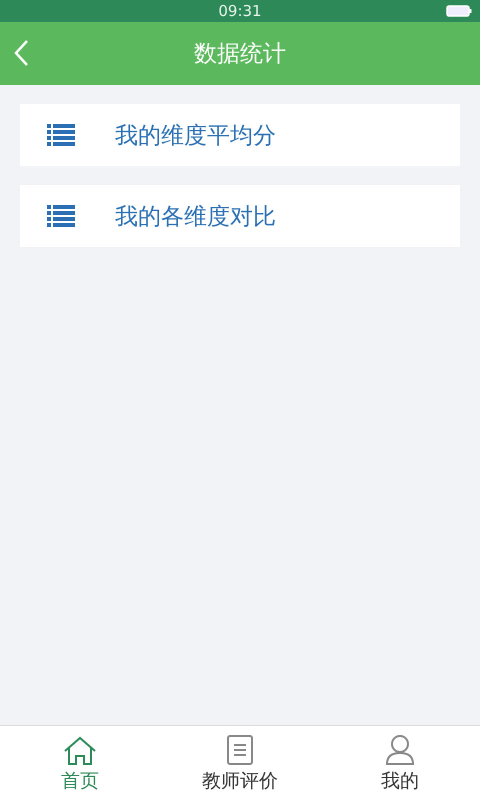 The image size is (480, 800). I want to click on battery-icon, so click(459, 11).